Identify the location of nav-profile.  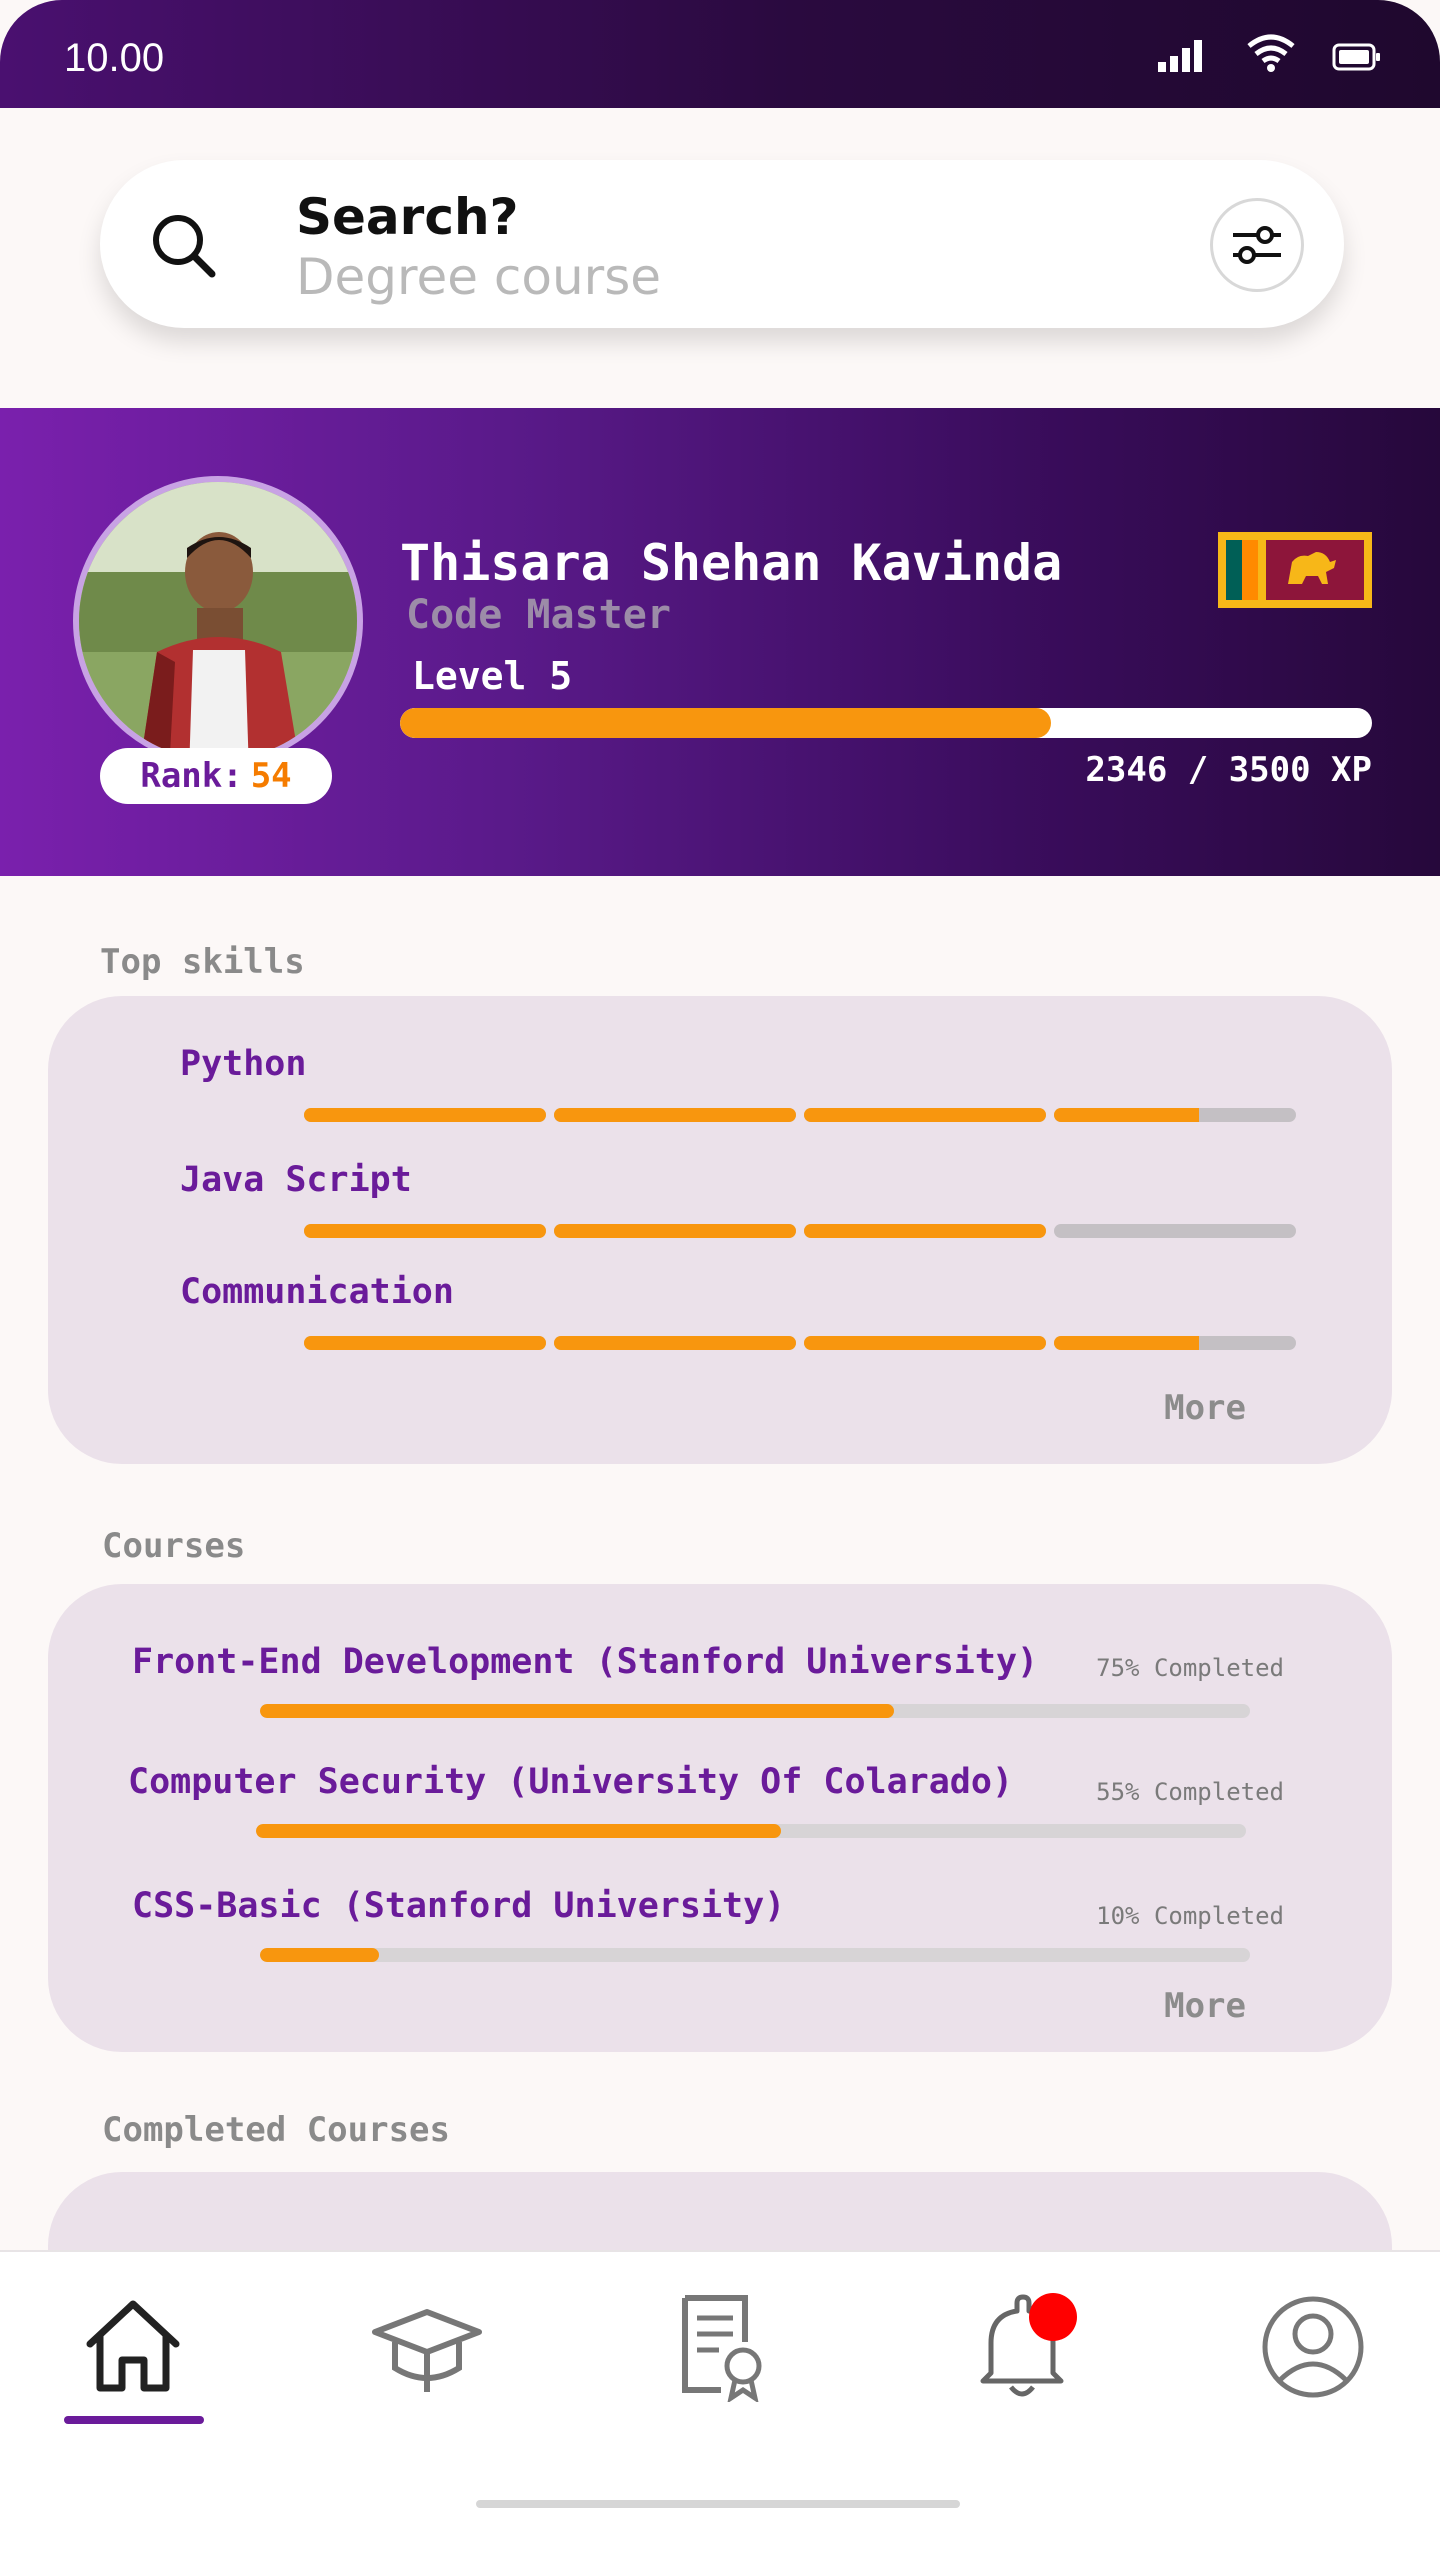
(1313, 2347).